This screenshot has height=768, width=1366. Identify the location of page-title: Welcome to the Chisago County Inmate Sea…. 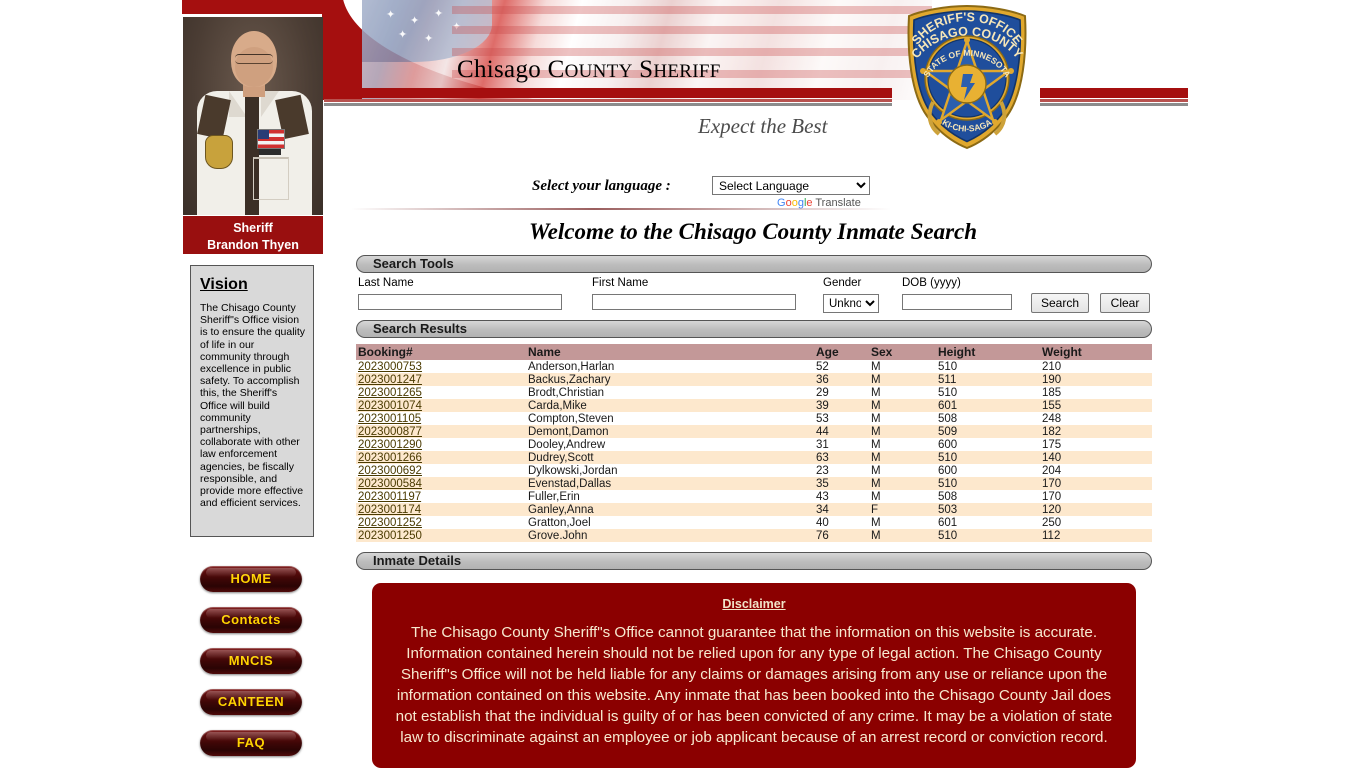
(753, 231).